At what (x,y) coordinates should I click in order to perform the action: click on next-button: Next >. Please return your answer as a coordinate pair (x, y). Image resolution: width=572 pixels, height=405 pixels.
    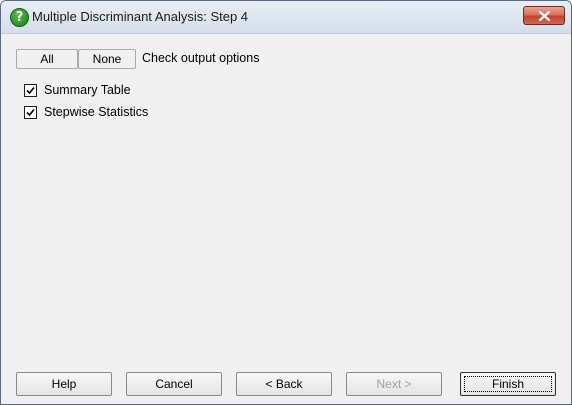
    Looking at the image, I should click on (394, 384).